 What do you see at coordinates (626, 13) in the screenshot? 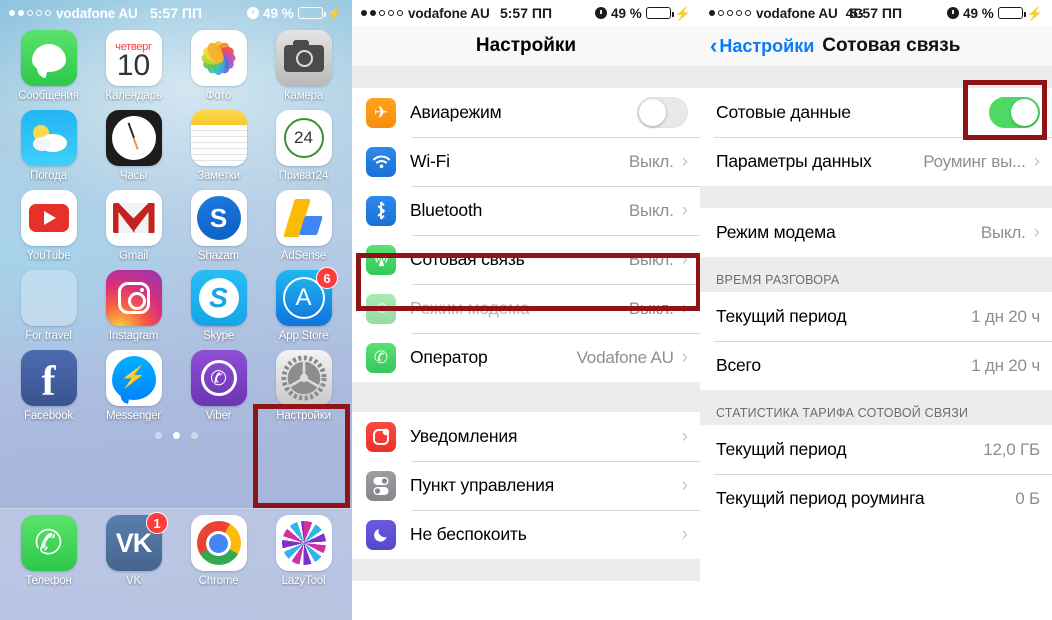
I see `battery-percent-label: 49 %` at bounding box center [626, 13].